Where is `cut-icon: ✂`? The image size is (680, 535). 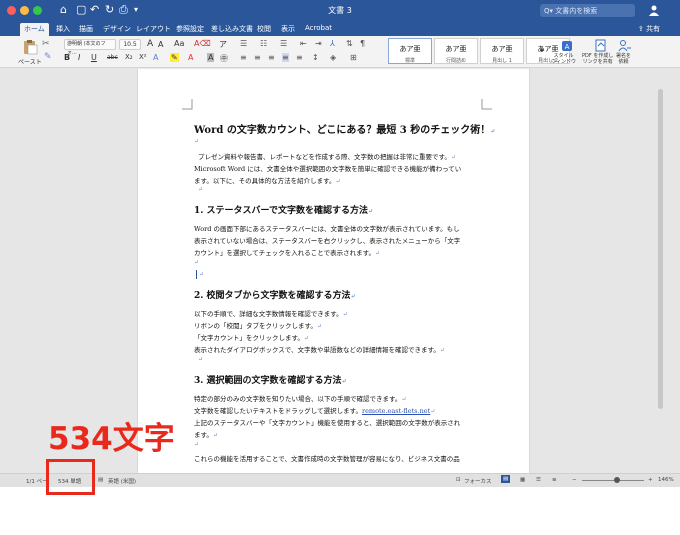 cut-icon: ✂ is located at coordinates (46, 44).